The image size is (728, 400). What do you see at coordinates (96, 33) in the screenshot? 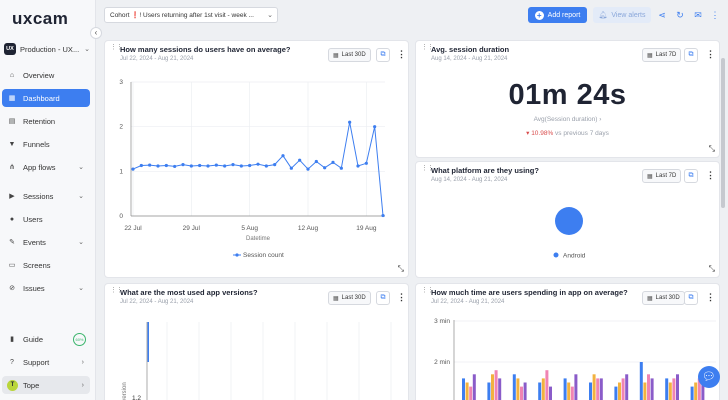
I see `collapse-sidebar-button: ‹` at bounding box center [96, 33].